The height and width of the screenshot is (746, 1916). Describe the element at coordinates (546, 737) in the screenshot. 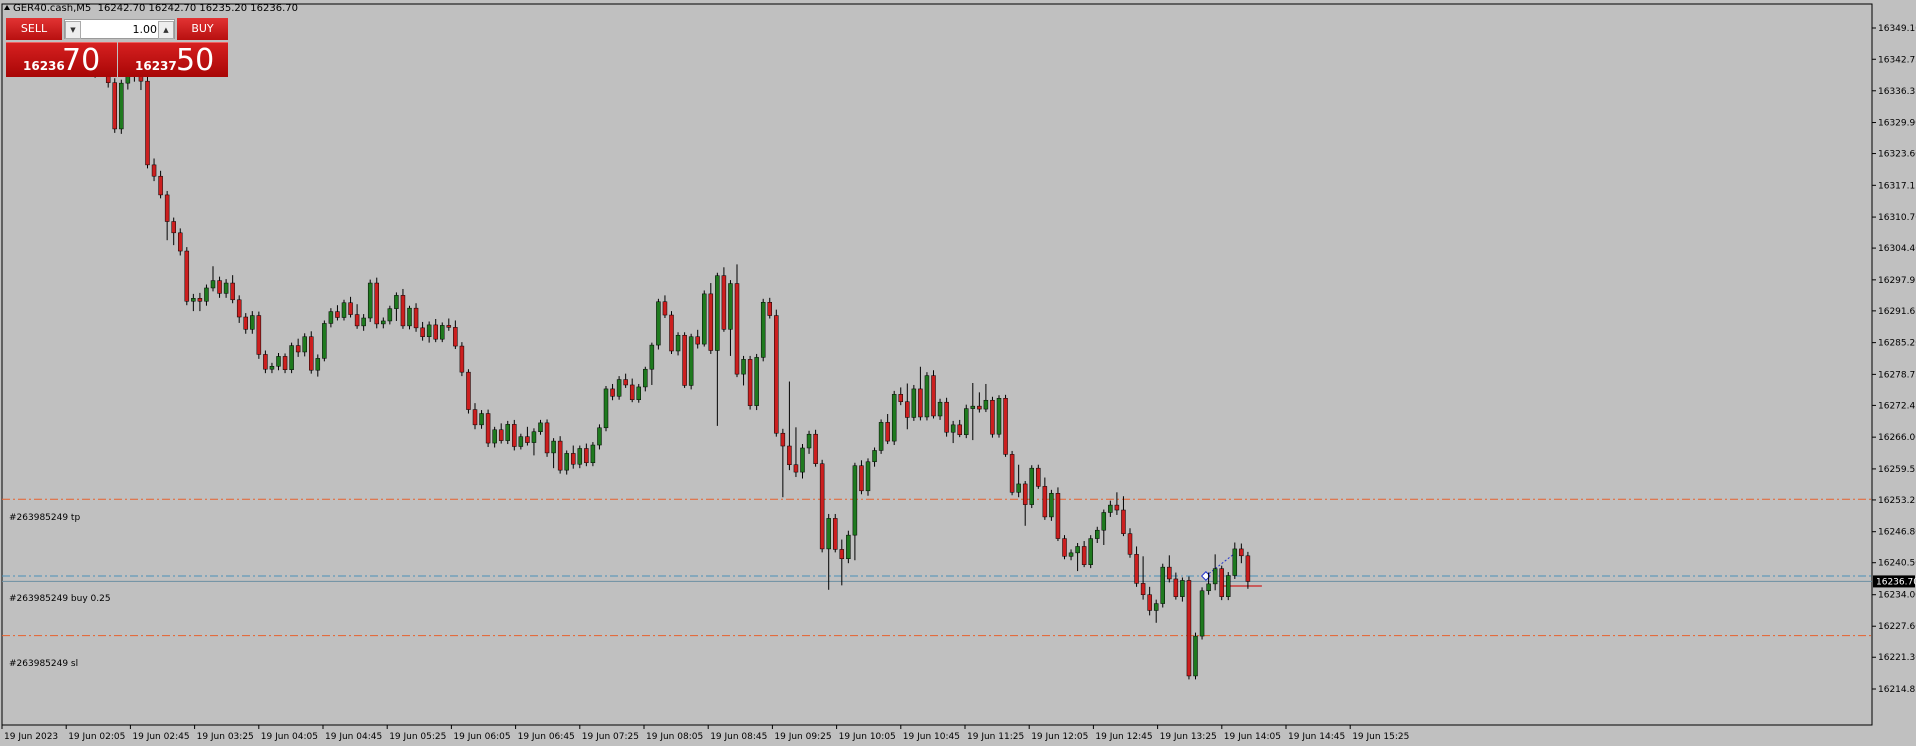

I see `x-tick-label: 19 Jun 06:45` at that location.